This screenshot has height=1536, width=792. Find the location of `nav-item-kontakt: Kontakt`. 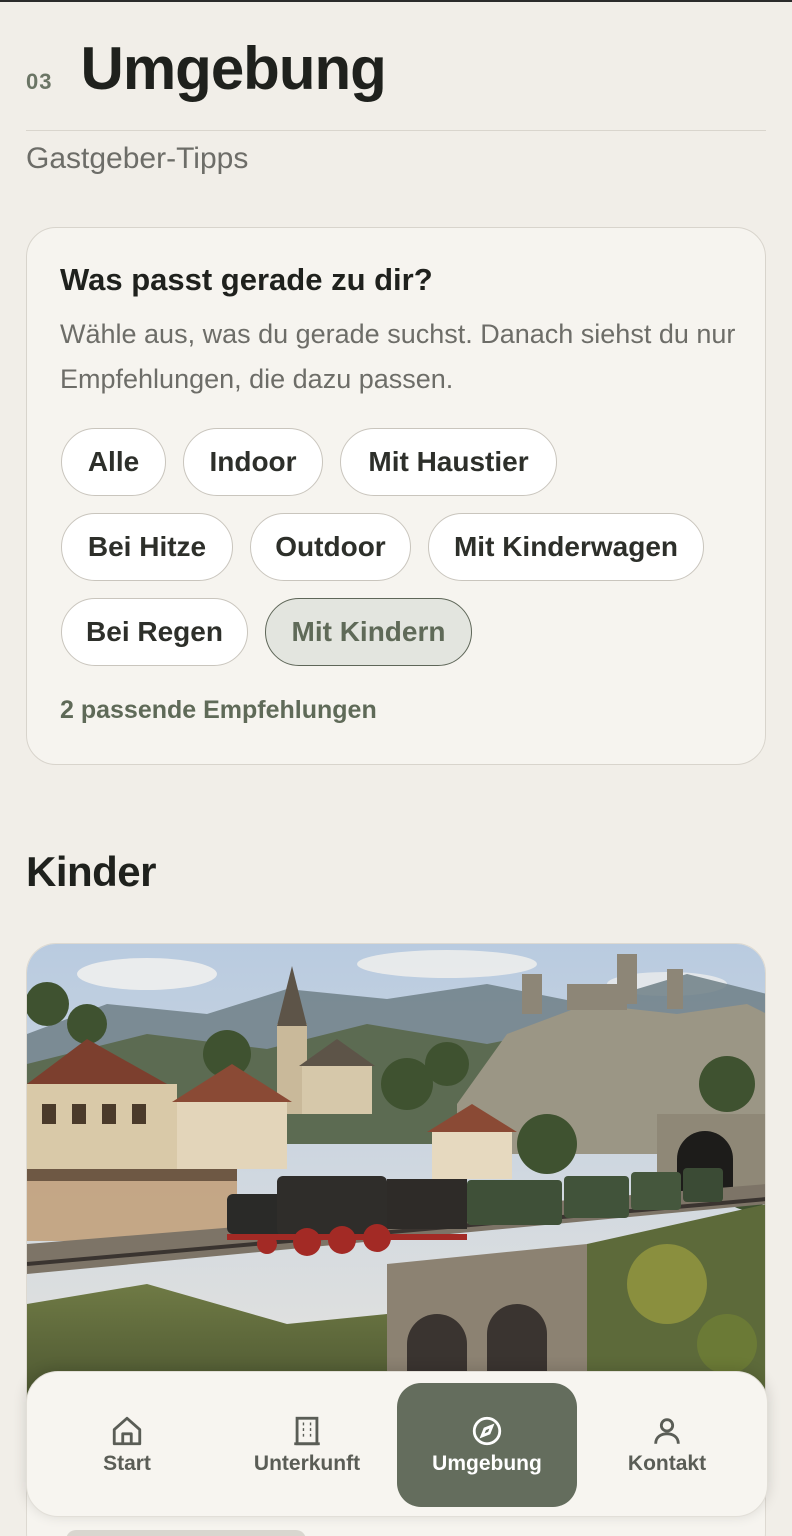

nav-item-kontakt: Kontakt is located at coordinates (667, 1445).